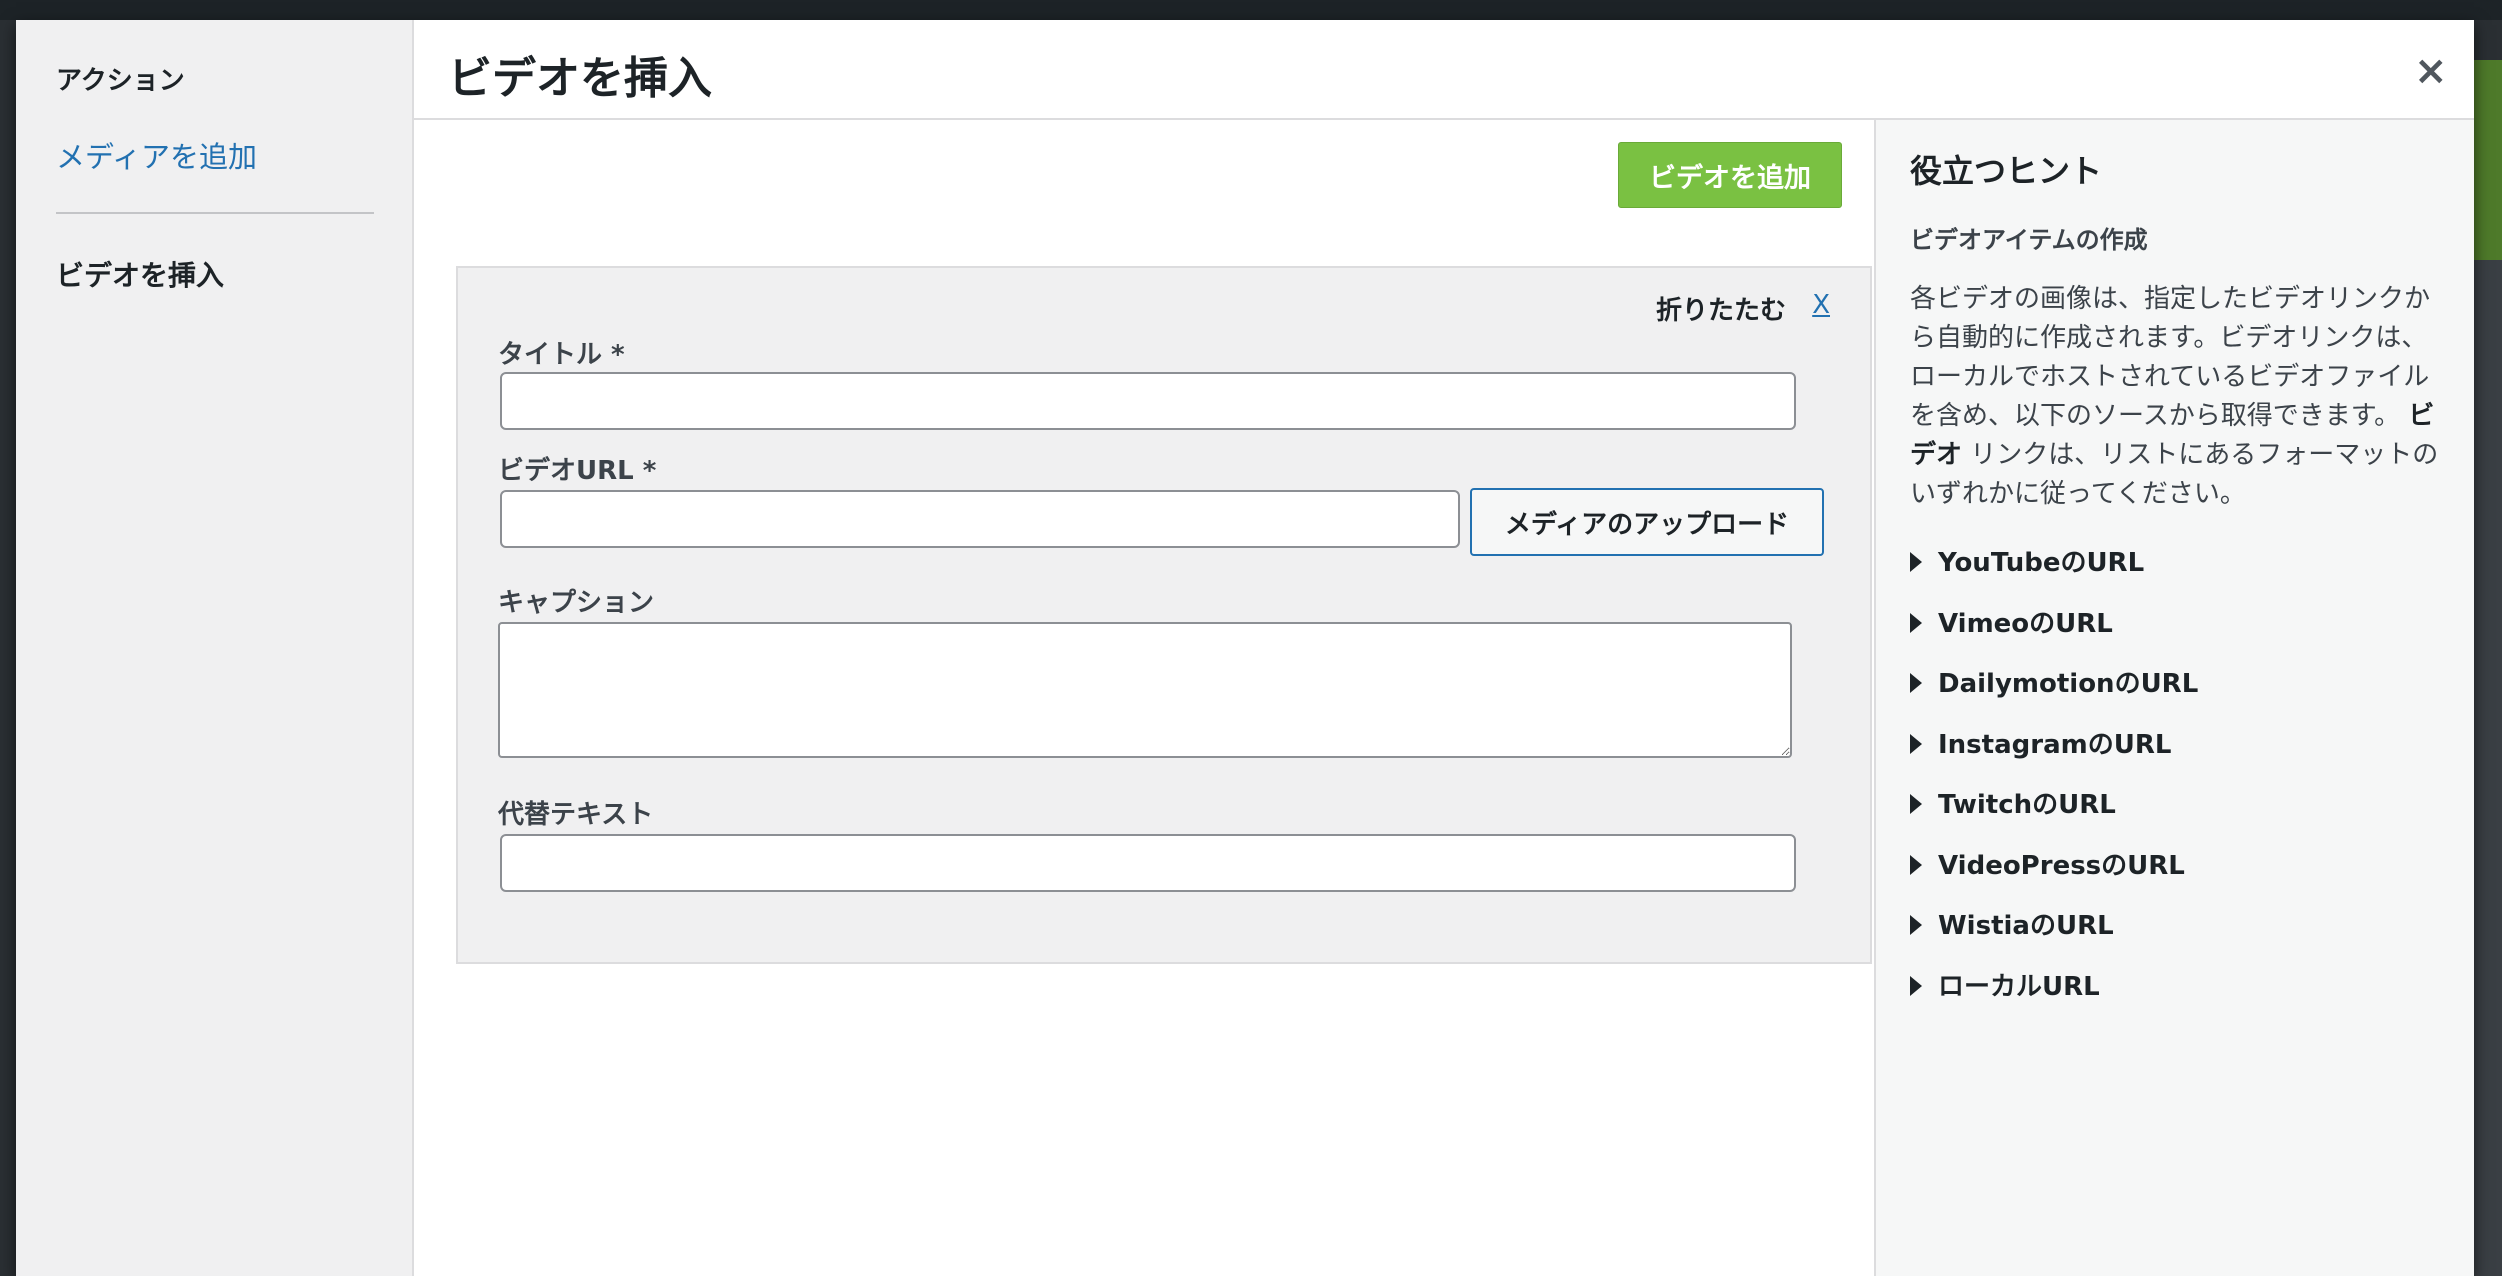 Image resolution: width=2502 pixels, height=1276 pixels. What do you see at coordinates (577, 471) in the screenshot?
I see `video-url-label: ビデオURL *` at bounding box center [577, 471].